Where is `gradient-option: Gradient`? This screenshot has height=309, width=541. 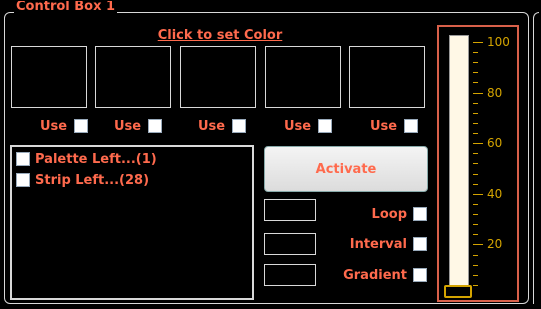
gradient-option: Gradient is located at coordinates (385, 275).